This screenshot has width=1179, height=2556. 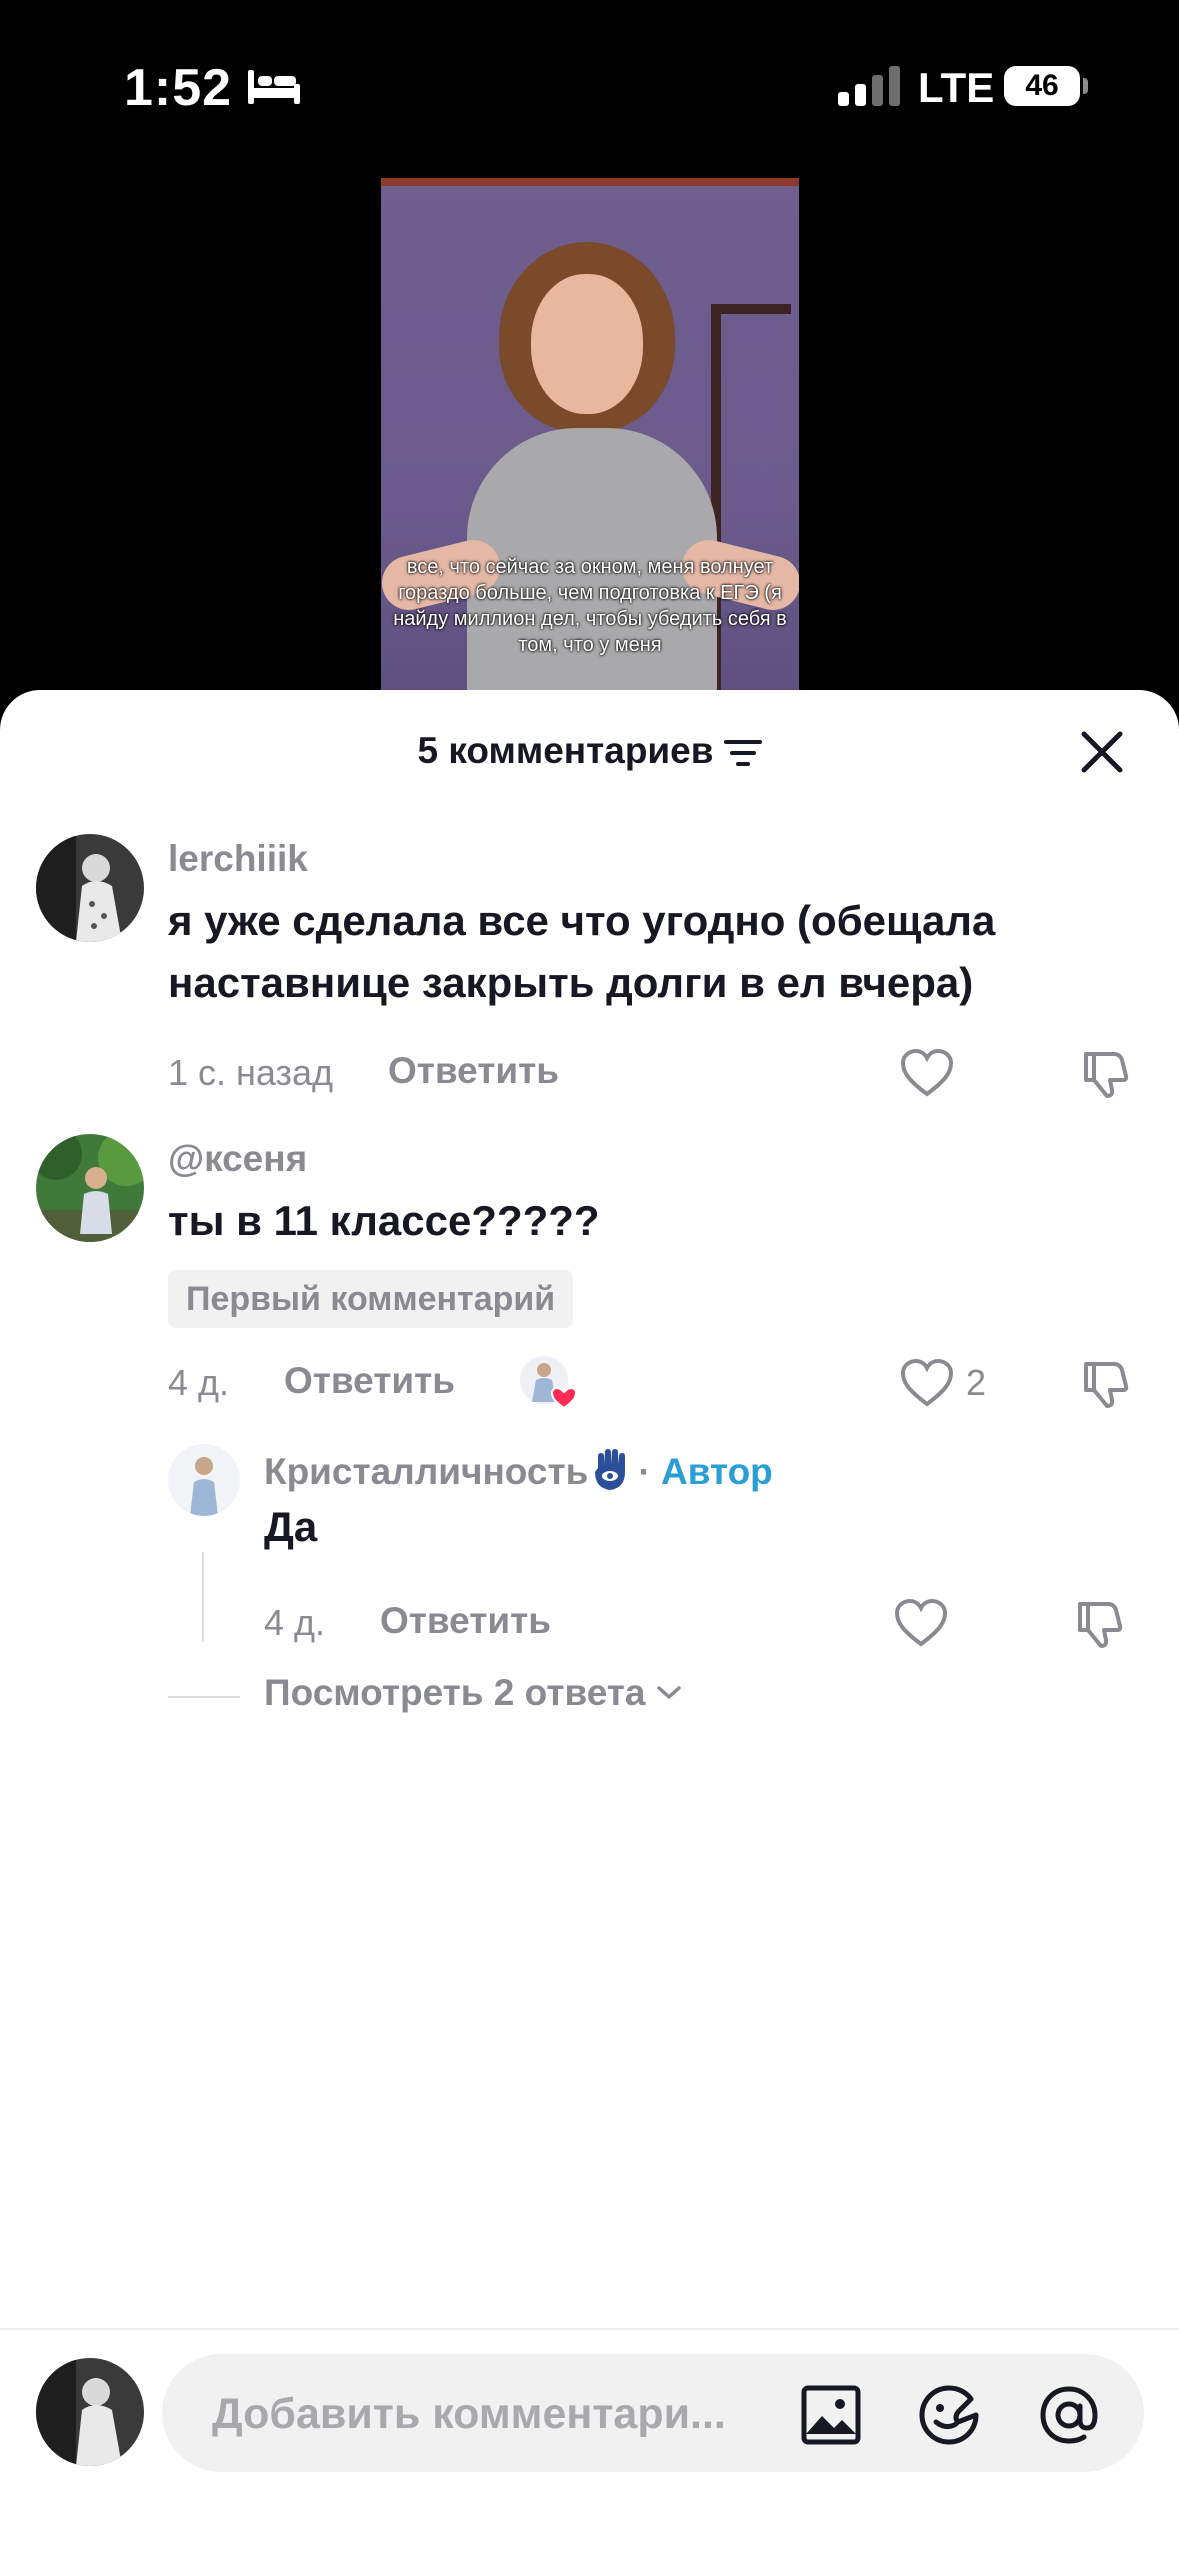 I want to click on sticker-icon, so click(x=949, y=2415).